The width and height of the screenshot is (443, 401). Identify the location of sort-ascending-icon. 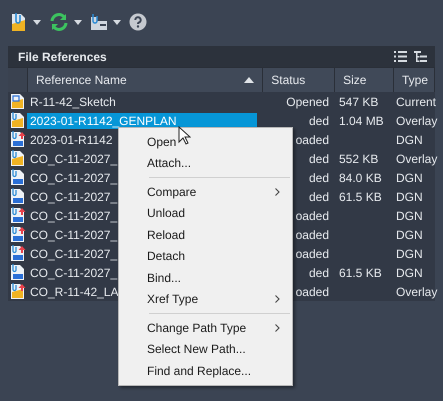
(249, 80).